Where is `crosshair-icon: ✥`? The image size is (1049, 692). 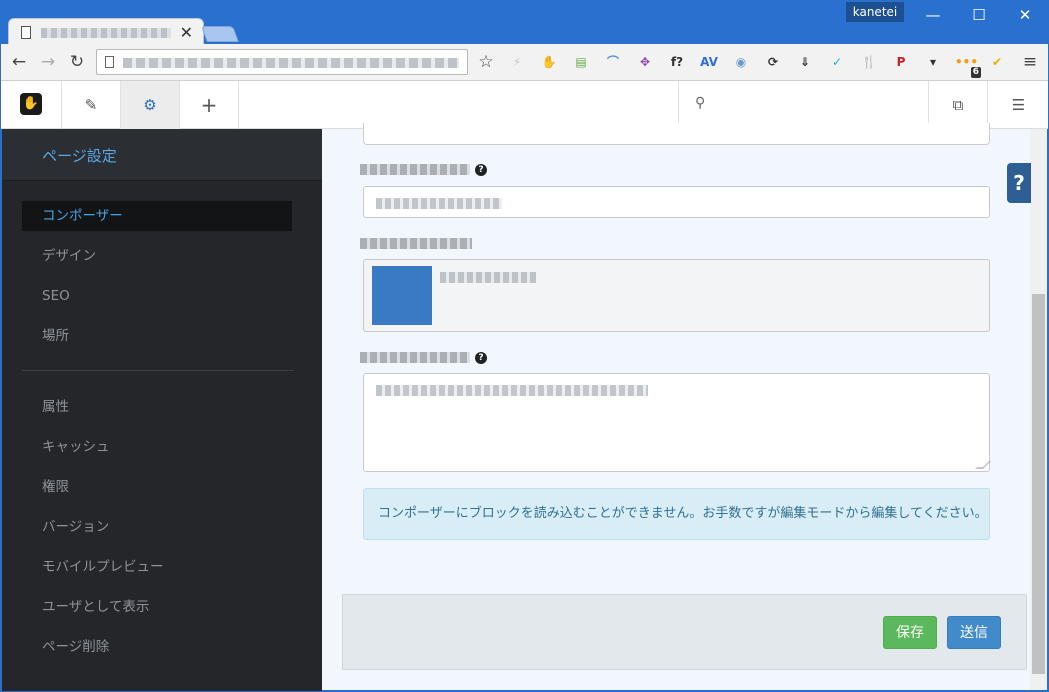
crosshair-icon: ✥ is located at coordinates (645, 62).